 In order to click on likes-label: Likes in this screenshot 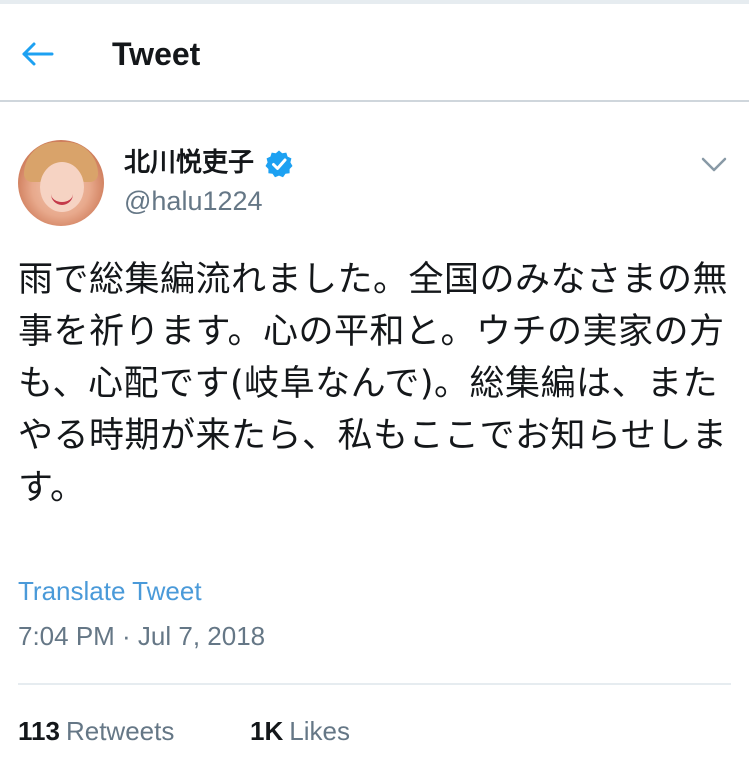, I will do `click(319, 731)`.